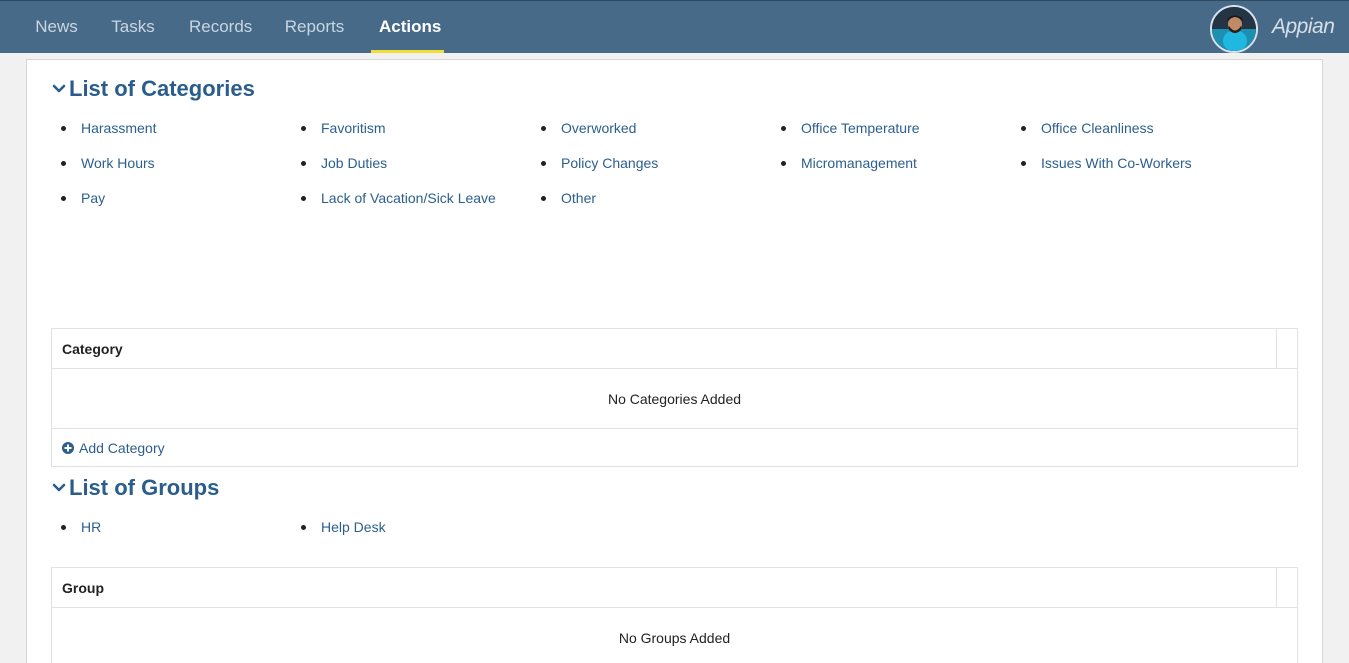 Image resolution: width=1349 pixels, height=663 pixels. I want to click on category-link-office-cleanliness: Office Cleanliness, so click(1087, 128).